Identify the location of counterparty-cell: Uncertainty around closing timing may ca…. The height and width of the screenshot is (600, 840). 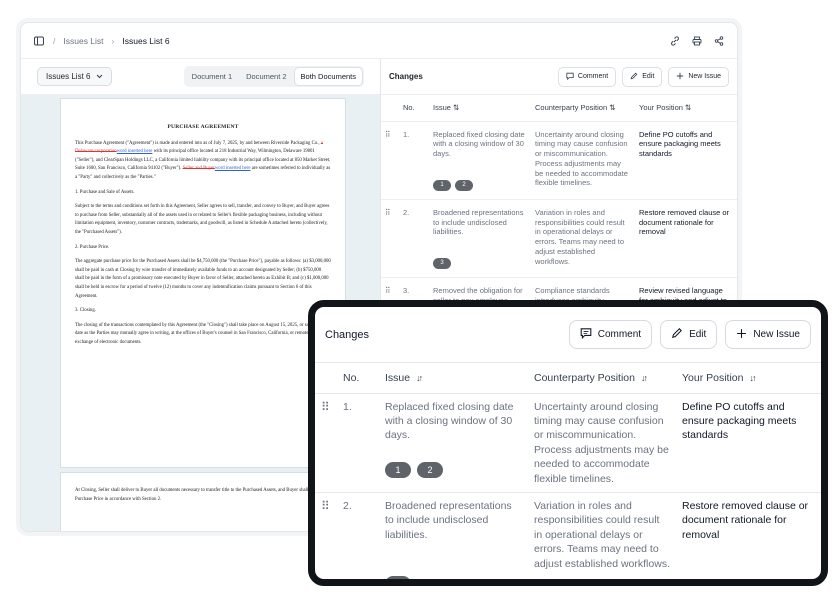
(583, 160).